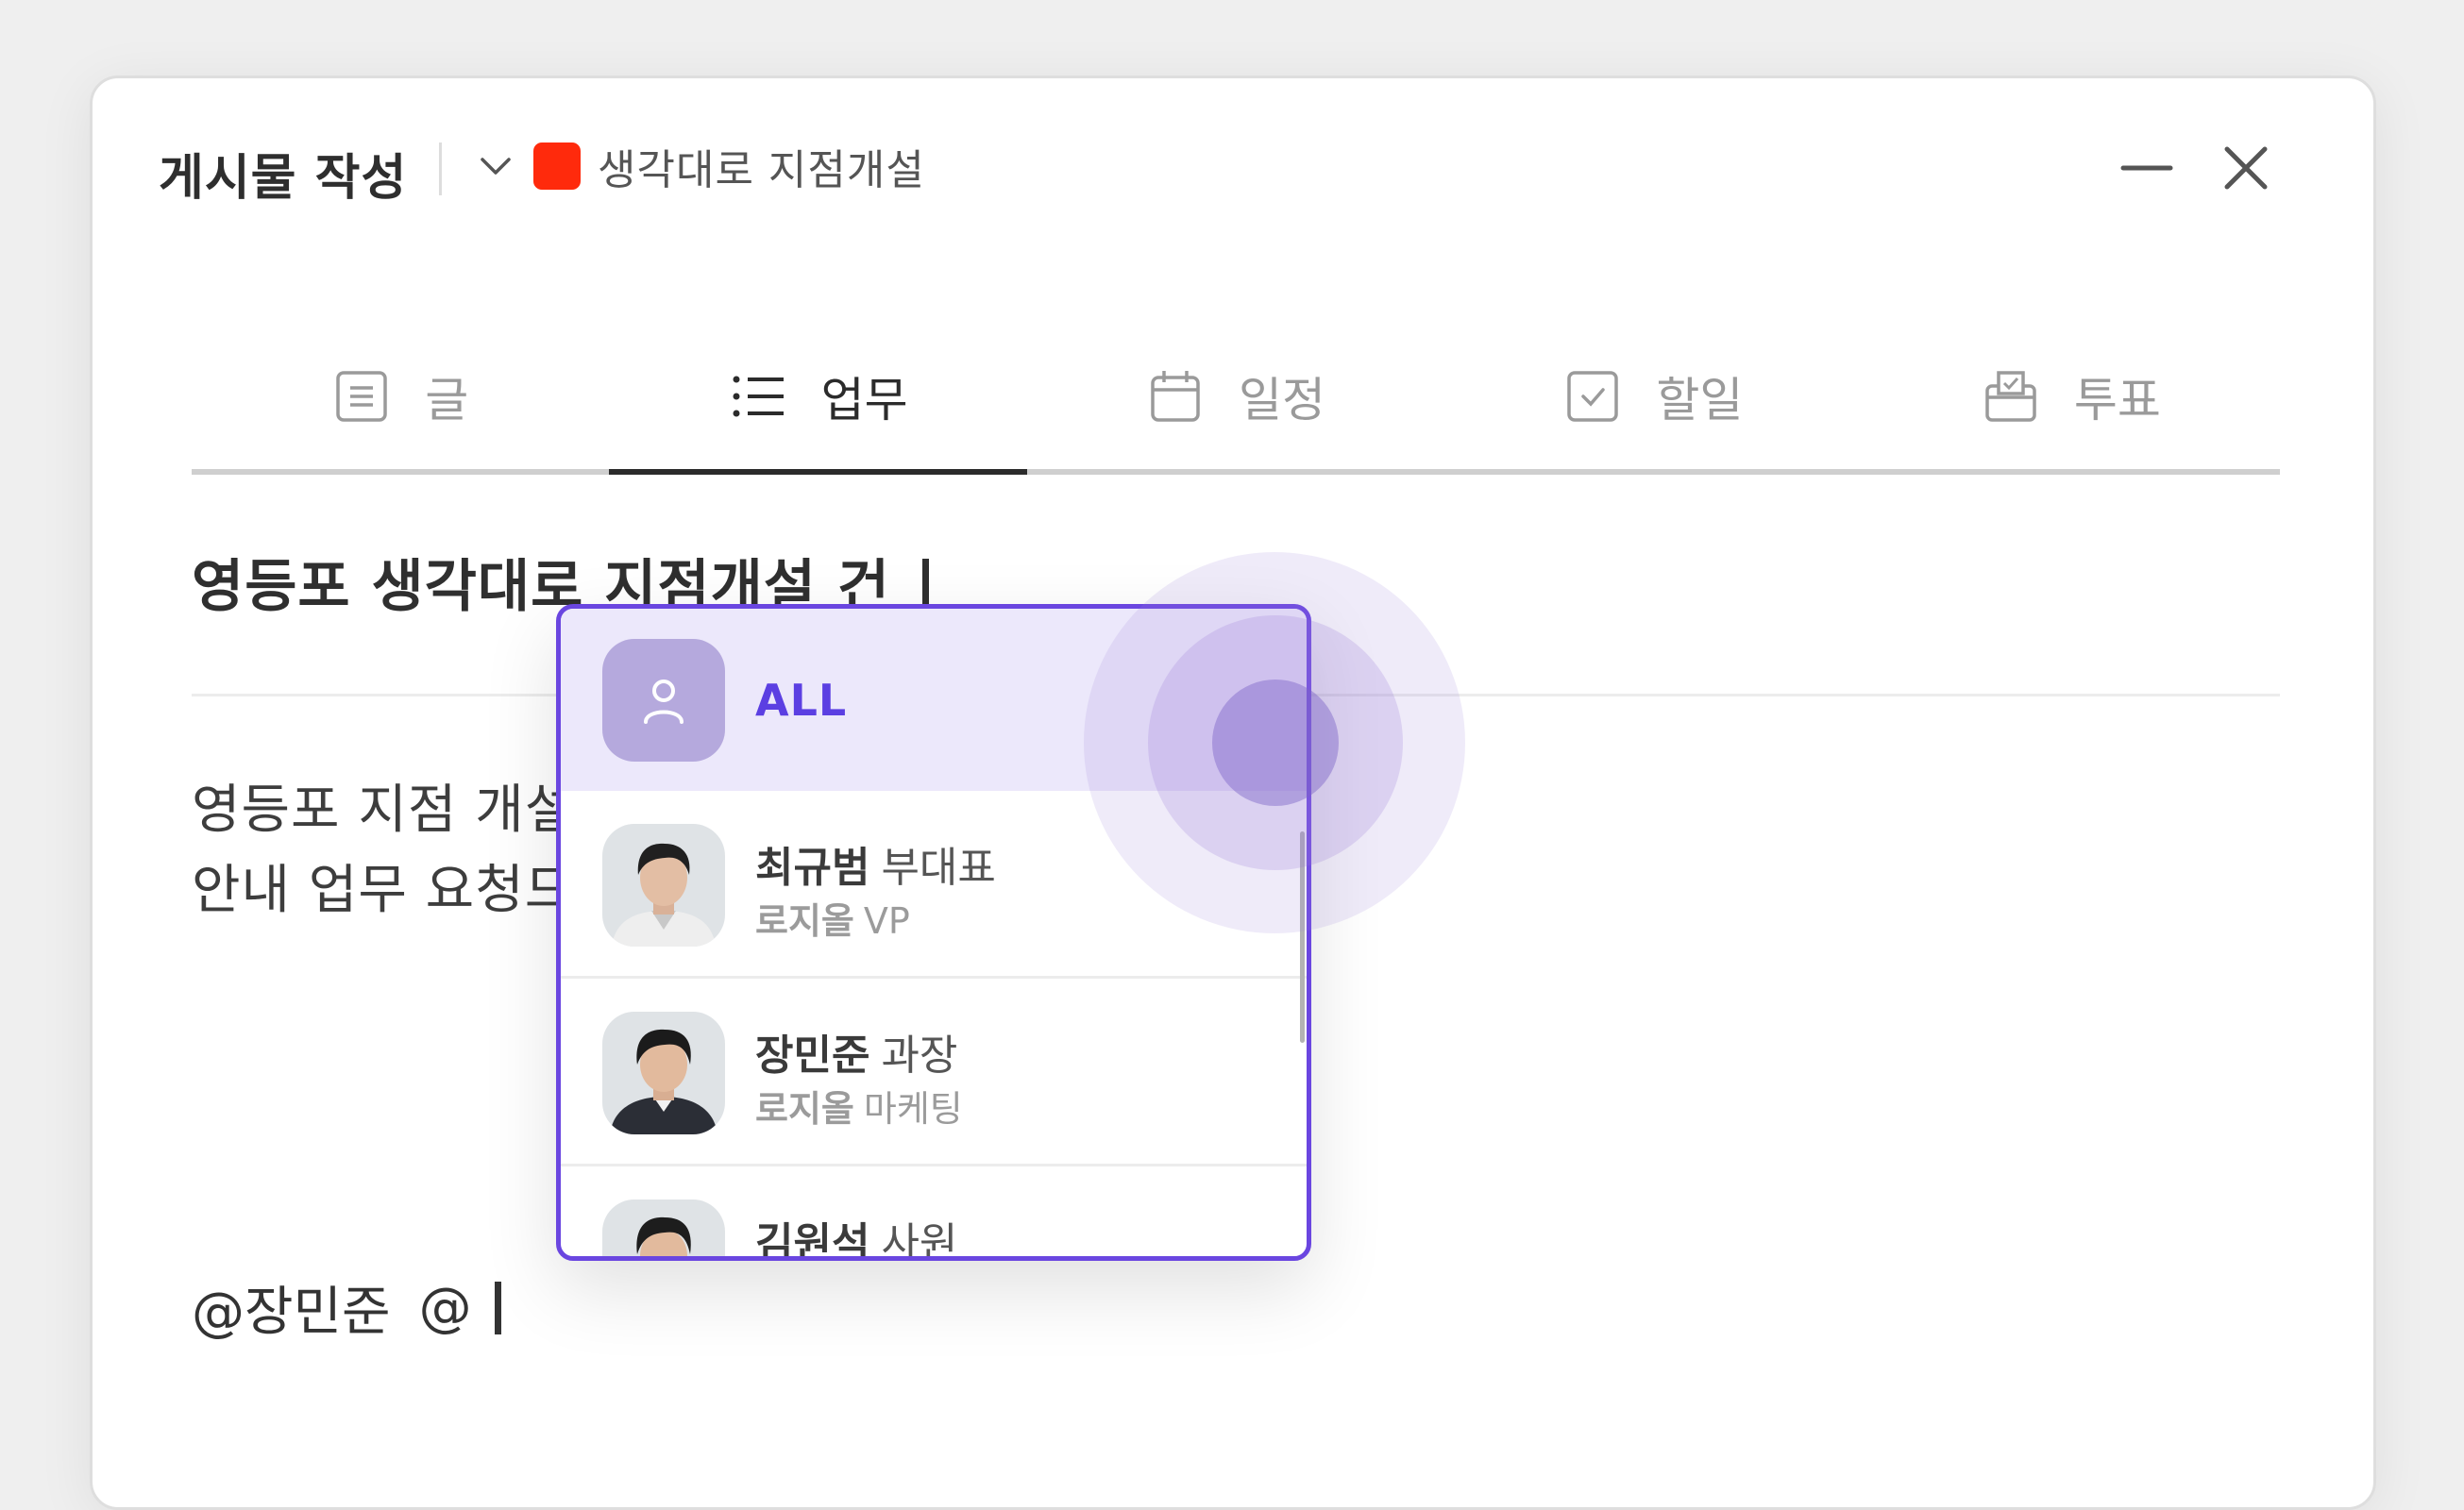 The height and width of the screenshot is (1510, 2464). I want to click on person-name: 장민준 과장, so click(856, 1056).